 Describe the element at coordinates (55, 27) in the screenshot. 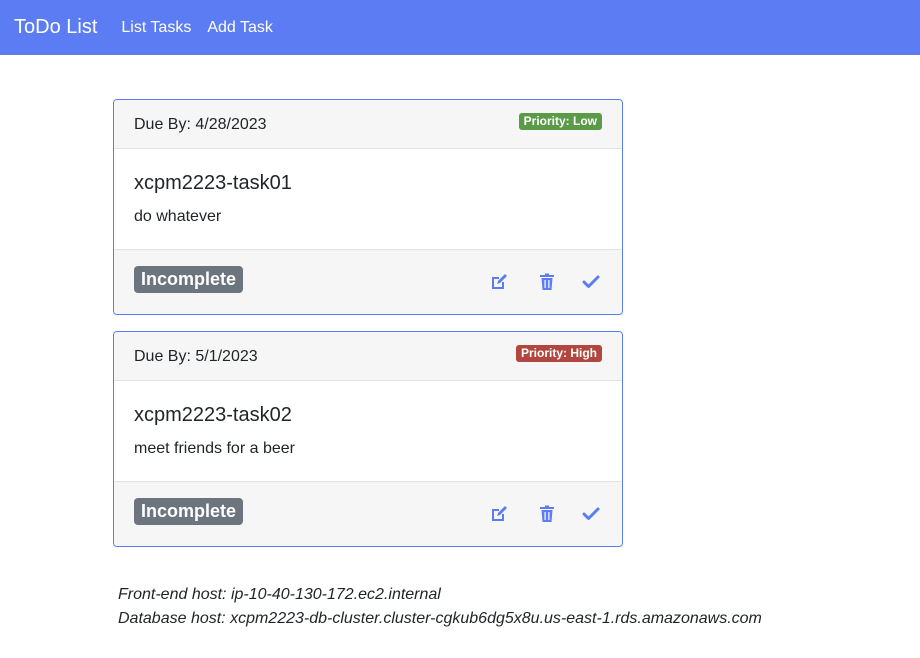

I see `navbar-brand: ToDo List` at that location.